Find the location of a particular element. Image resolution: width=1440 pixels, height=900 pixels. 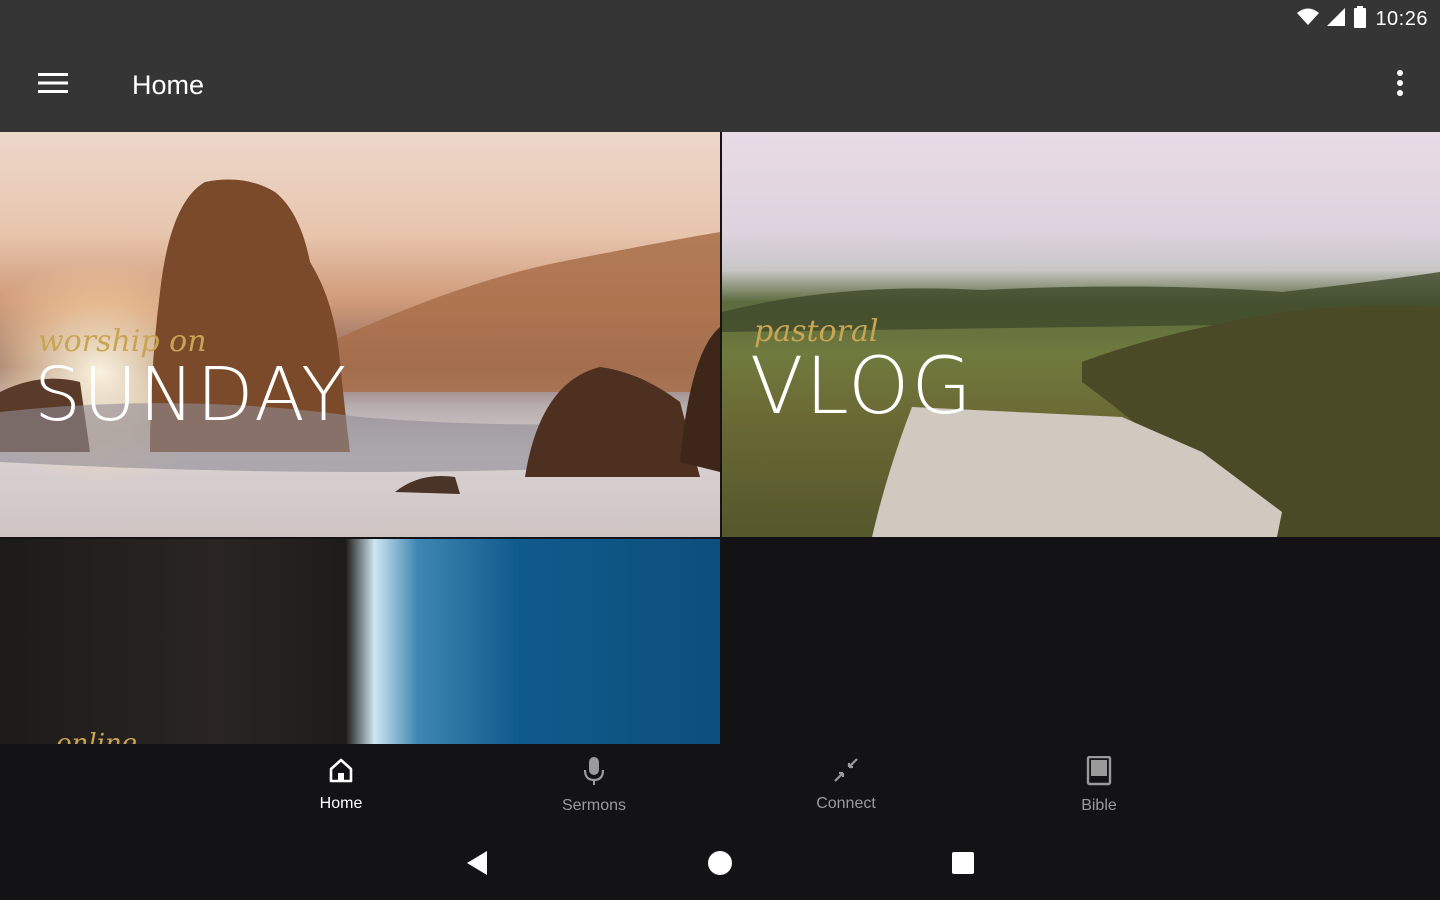

system-navigation-bar is located at coordinates (720, 862).